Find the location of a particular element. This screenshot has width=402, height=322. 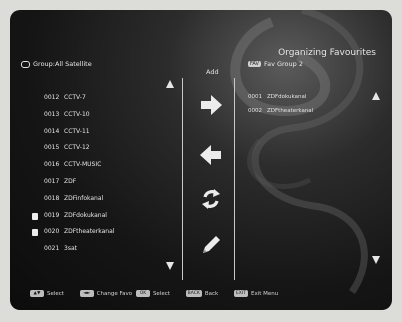

channel-name: ZDFtheaterkanal is located at coordinates (89, 232).